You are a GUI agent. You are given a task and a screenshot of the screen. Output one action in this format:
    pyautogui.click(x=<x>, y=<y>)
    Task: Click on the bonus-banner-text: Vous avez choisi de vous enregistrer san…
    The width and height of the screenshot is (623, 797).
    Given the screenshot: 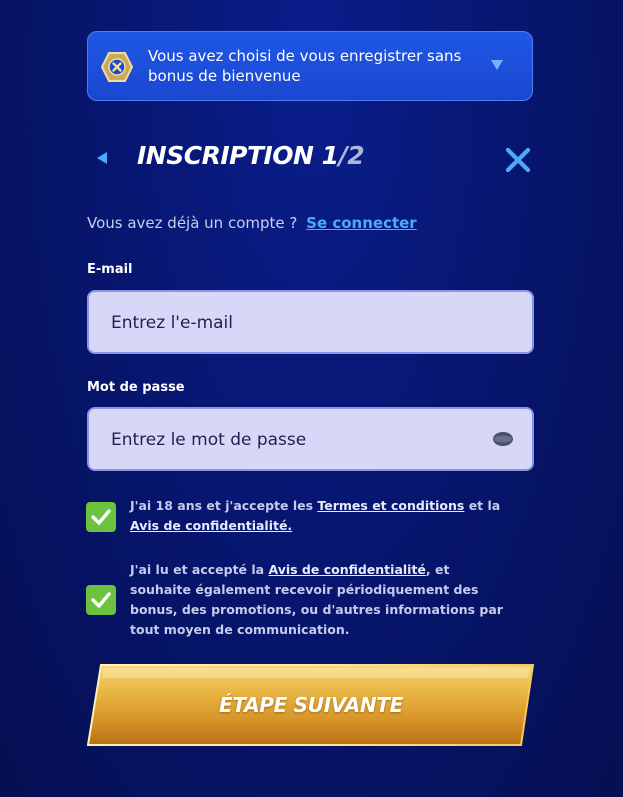 What is the action you would take?
    pyautogui.click(x=305, y=66)
    